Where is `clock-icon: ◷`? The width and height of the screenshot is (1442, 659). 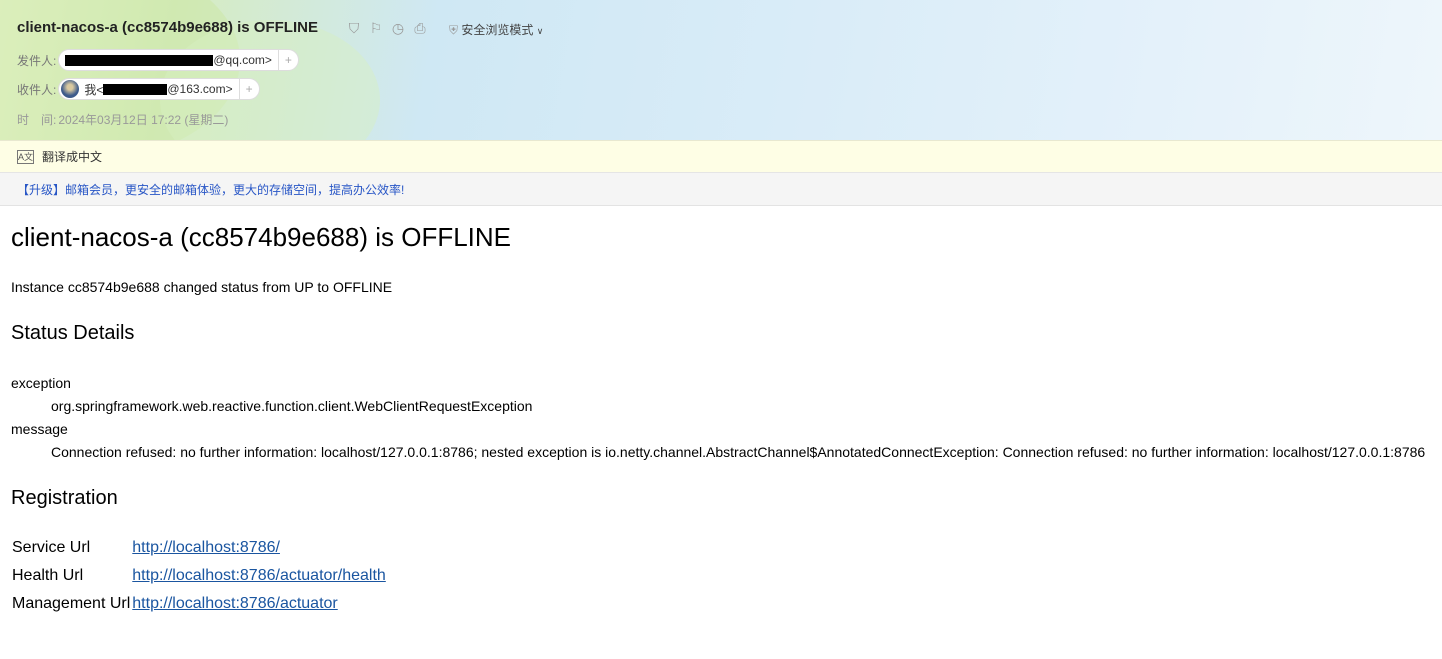
clock-icon: ◷ is located at coordinates (398, 28).